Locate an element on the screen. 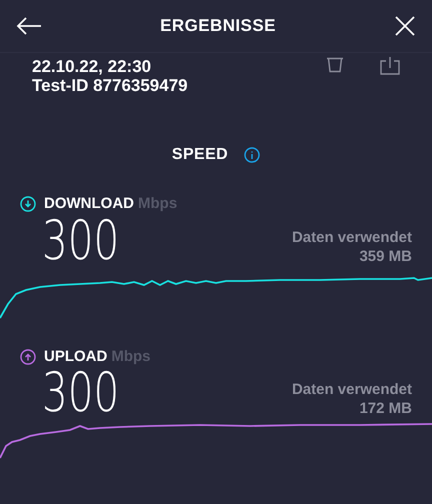  data-used-value: 172 MB is located at coordinates (385, 408).